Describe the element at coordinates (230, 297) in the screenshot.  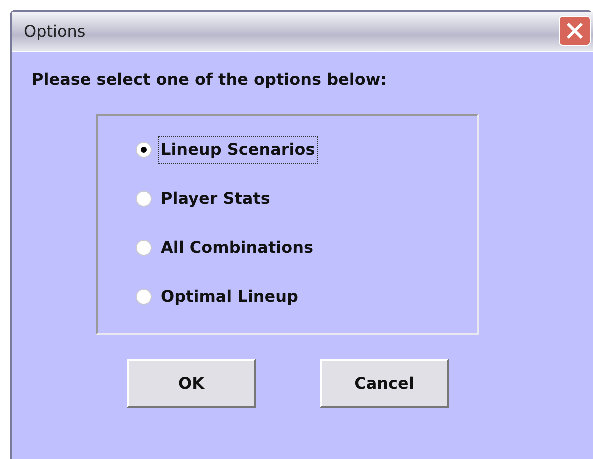
I see `option-label: Optimal Lineup` at that location.